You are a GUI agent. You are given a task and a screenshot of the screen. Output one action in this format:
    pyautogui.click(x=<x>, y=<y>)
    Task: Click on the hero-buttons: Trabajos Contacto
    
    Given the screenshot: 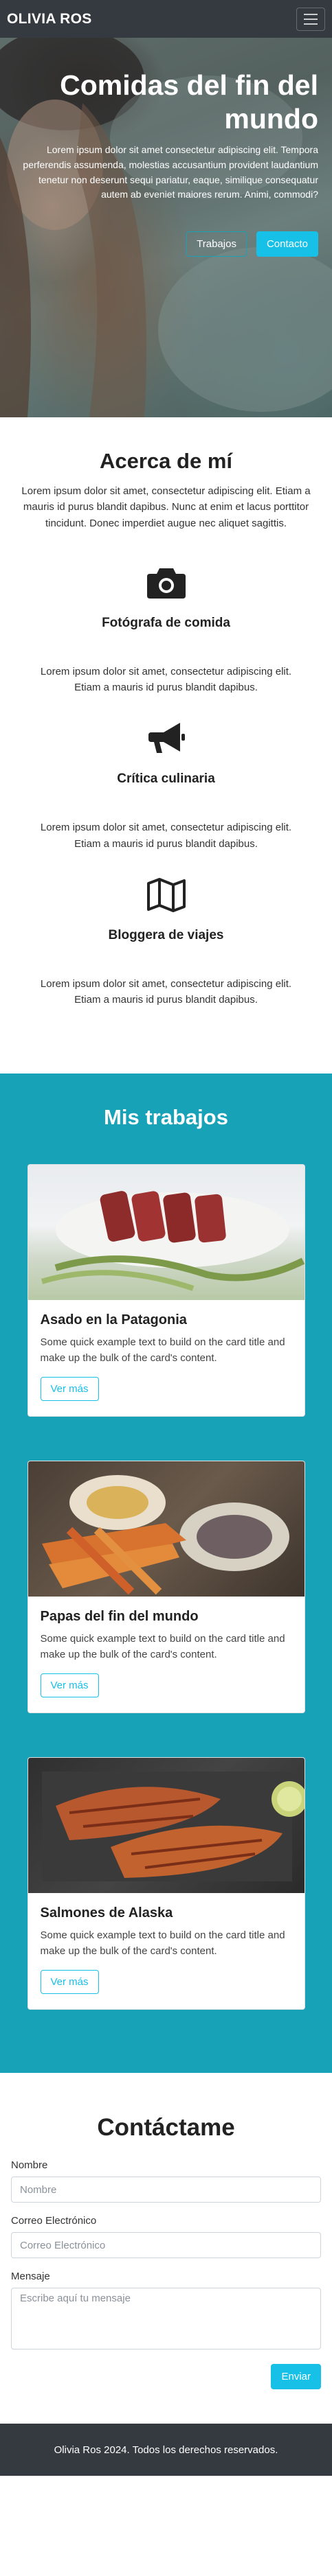 What is the action you would take?
    pyautogui.click(x=167, y=244)
    